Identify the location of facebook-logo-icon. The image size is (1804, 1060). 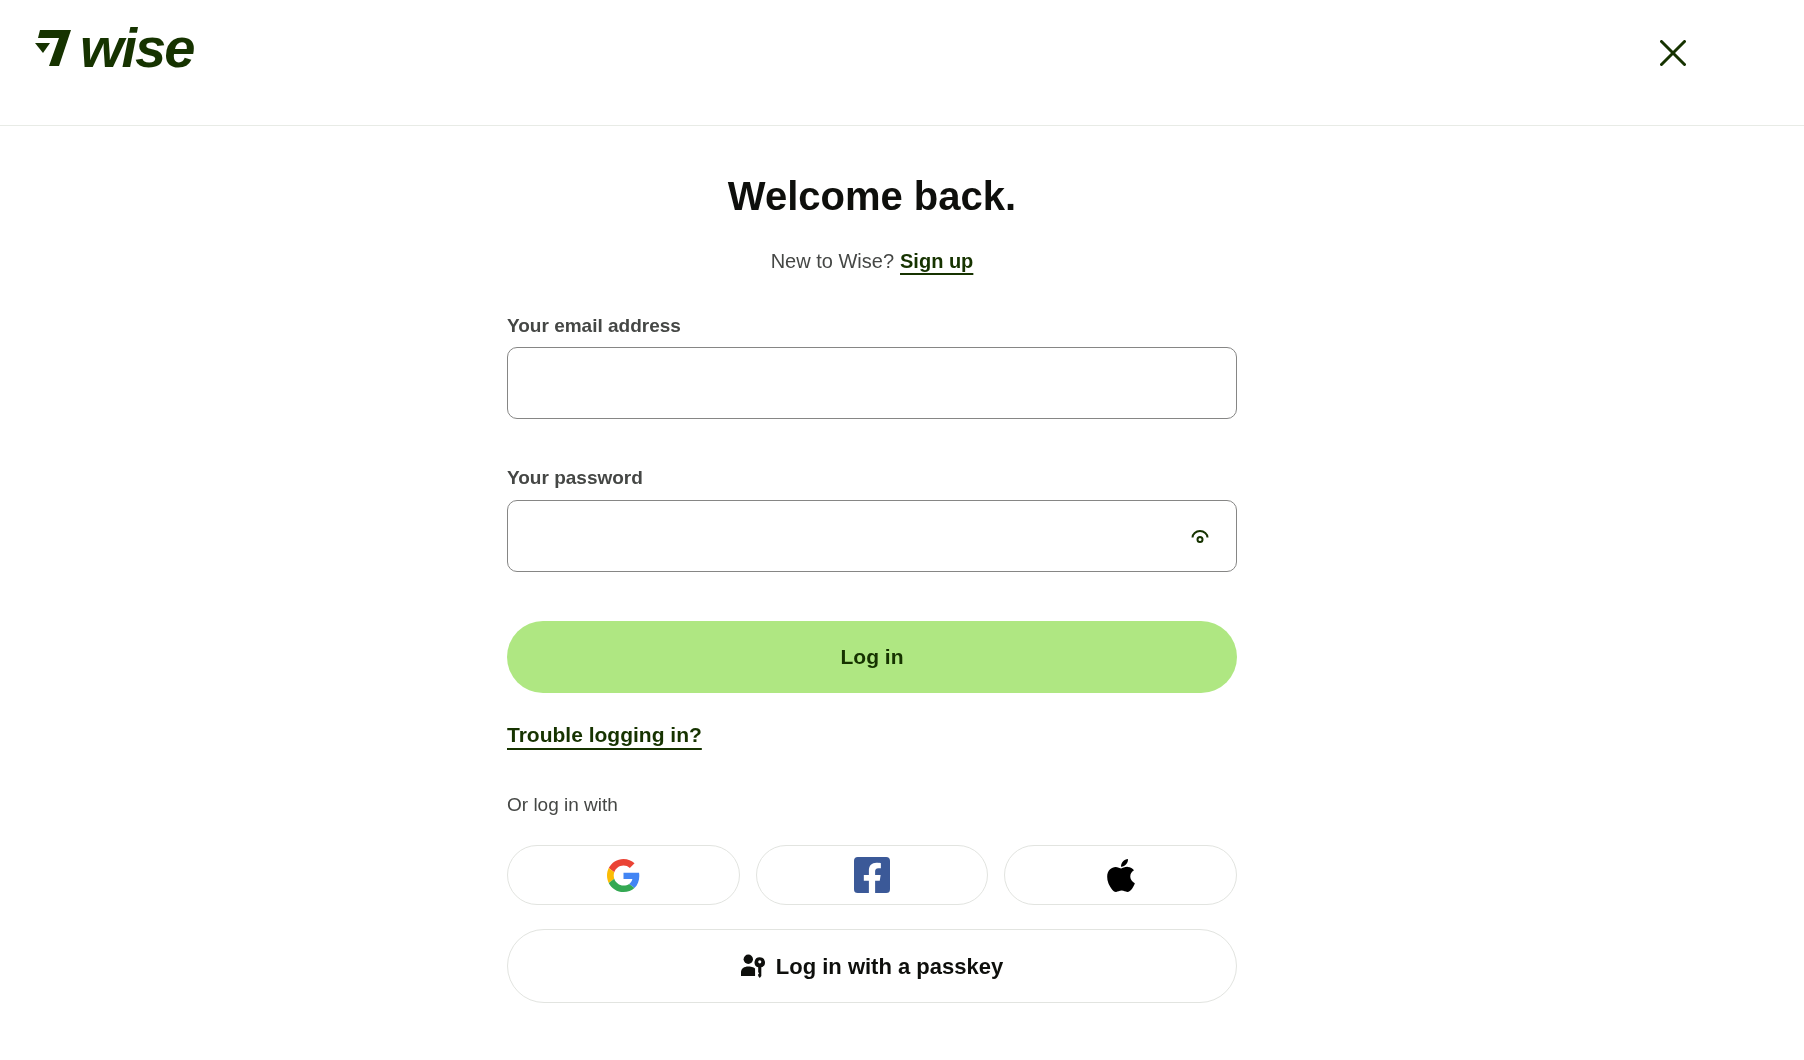
(872, 875).